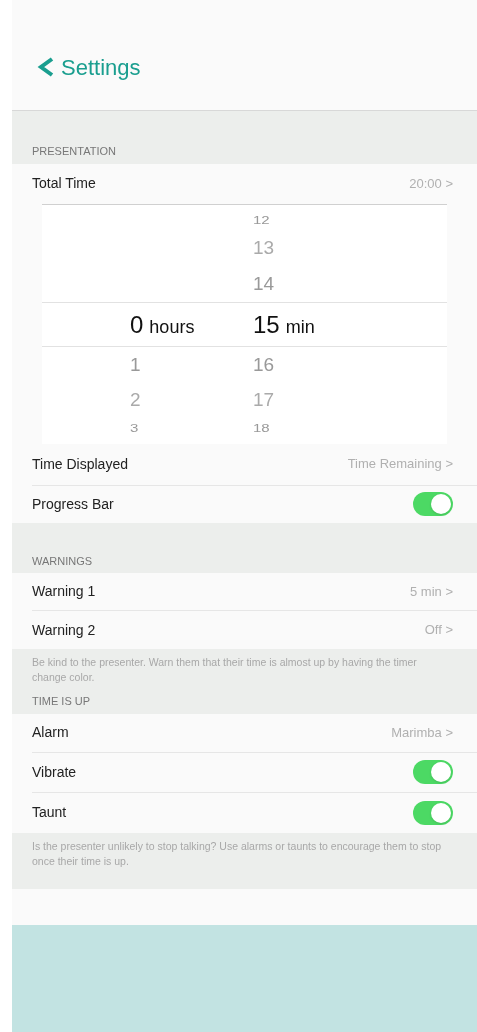 Image resolution: width=477 pixels, height=1032 pixels. What do you see at coordinates (49, 812) in the screenshot?
I see `row-label: Taunt` at bounding box center [49, 812].